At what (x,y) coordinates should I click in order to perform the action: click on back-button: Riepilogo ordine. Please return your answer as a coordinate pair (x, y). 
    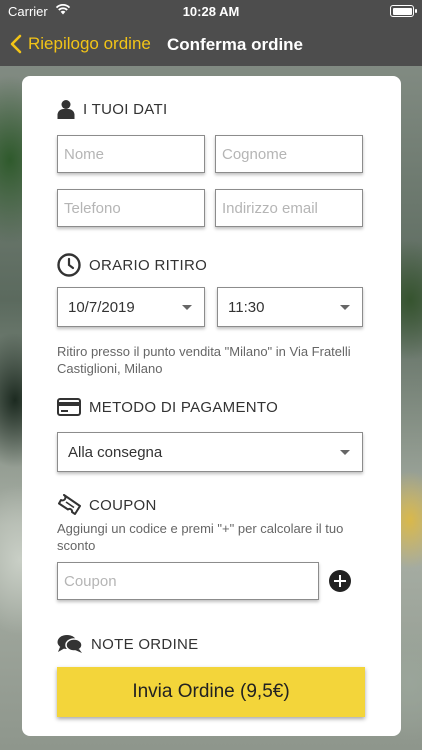
    Looking at the image, I should click on (80, 44).